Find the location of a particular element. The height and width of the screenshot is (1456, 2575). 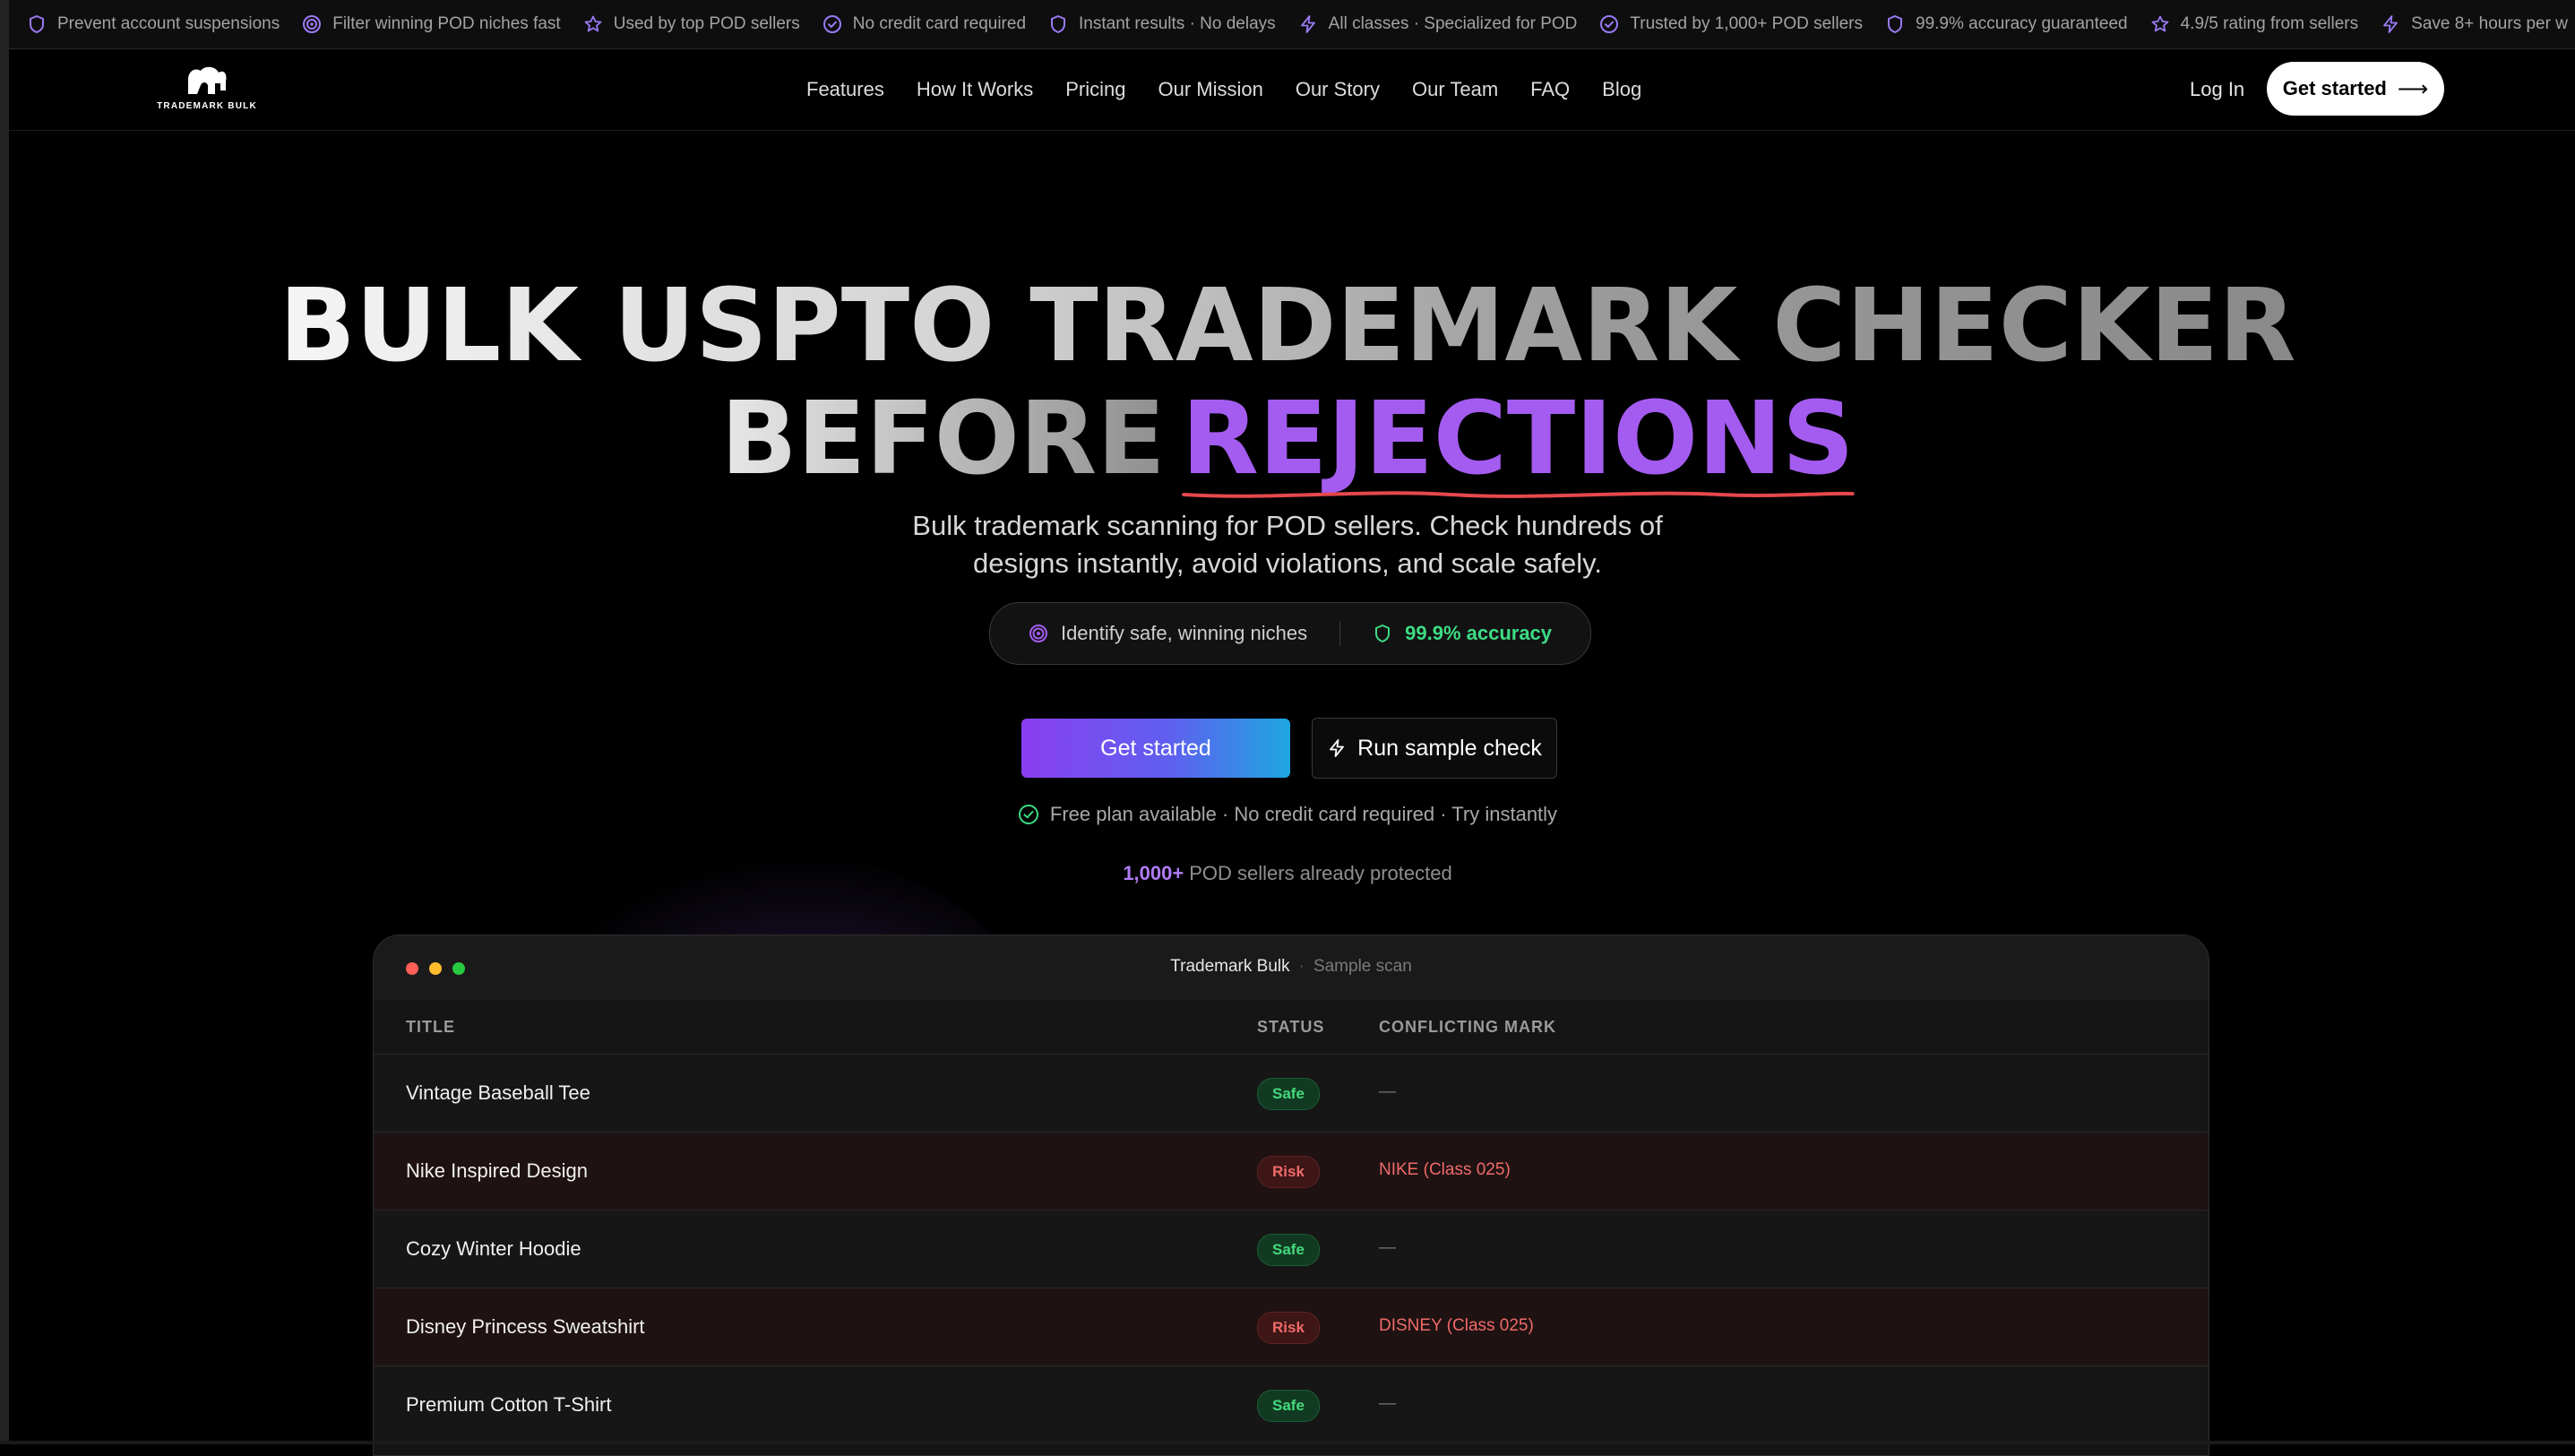

panel-title-text: Trademark Bulk is located at coordinates (1230, 967).